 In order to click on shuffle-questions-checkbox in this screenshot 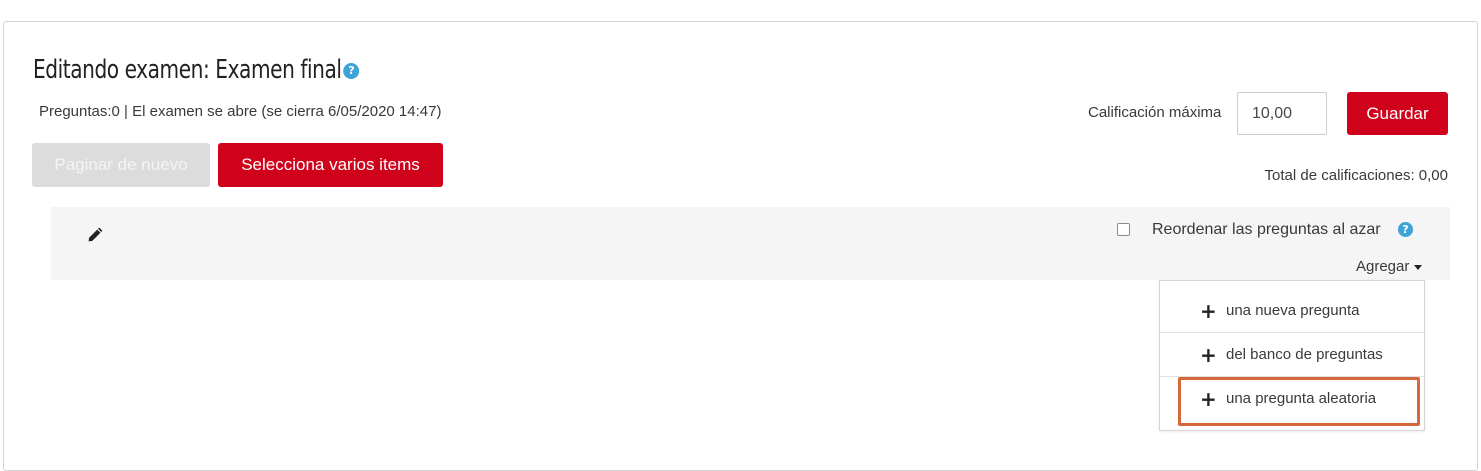, I will do `click(1123, 229)`.